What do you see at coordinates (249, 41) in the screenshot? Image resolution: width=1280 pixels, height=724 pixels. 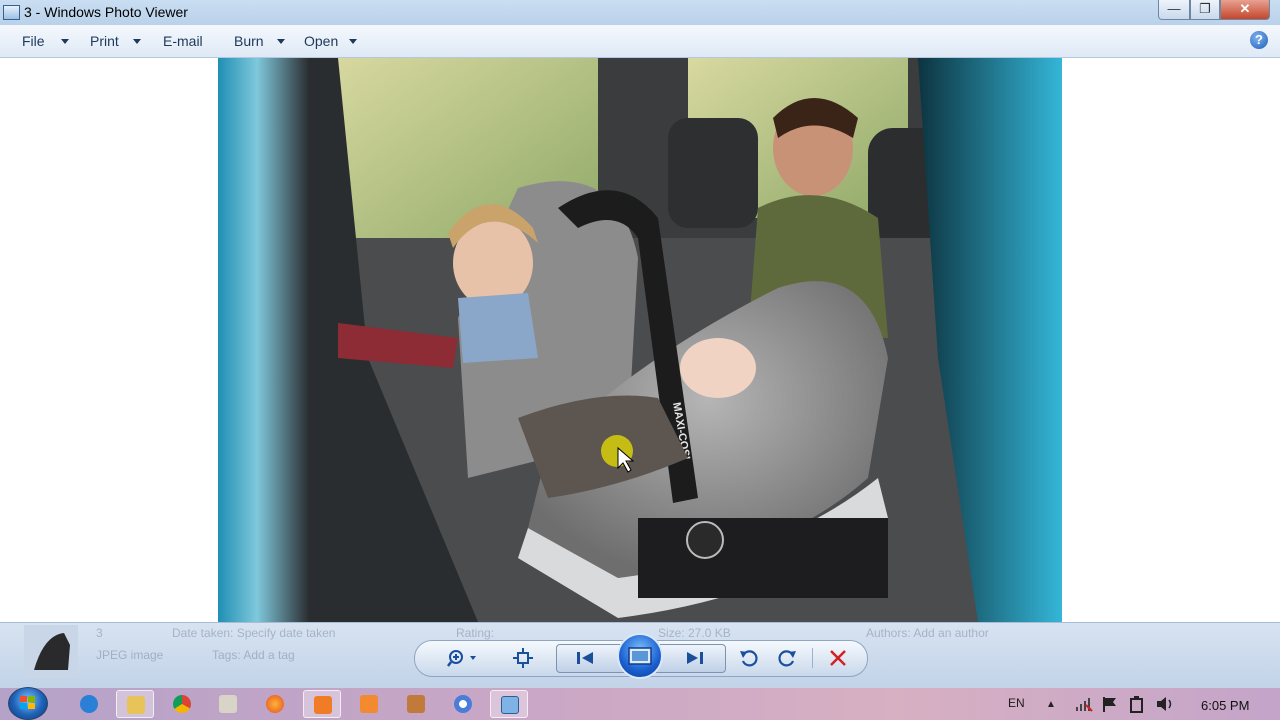 I see `menu-burn: Burn` at bounding box center [249, 41].